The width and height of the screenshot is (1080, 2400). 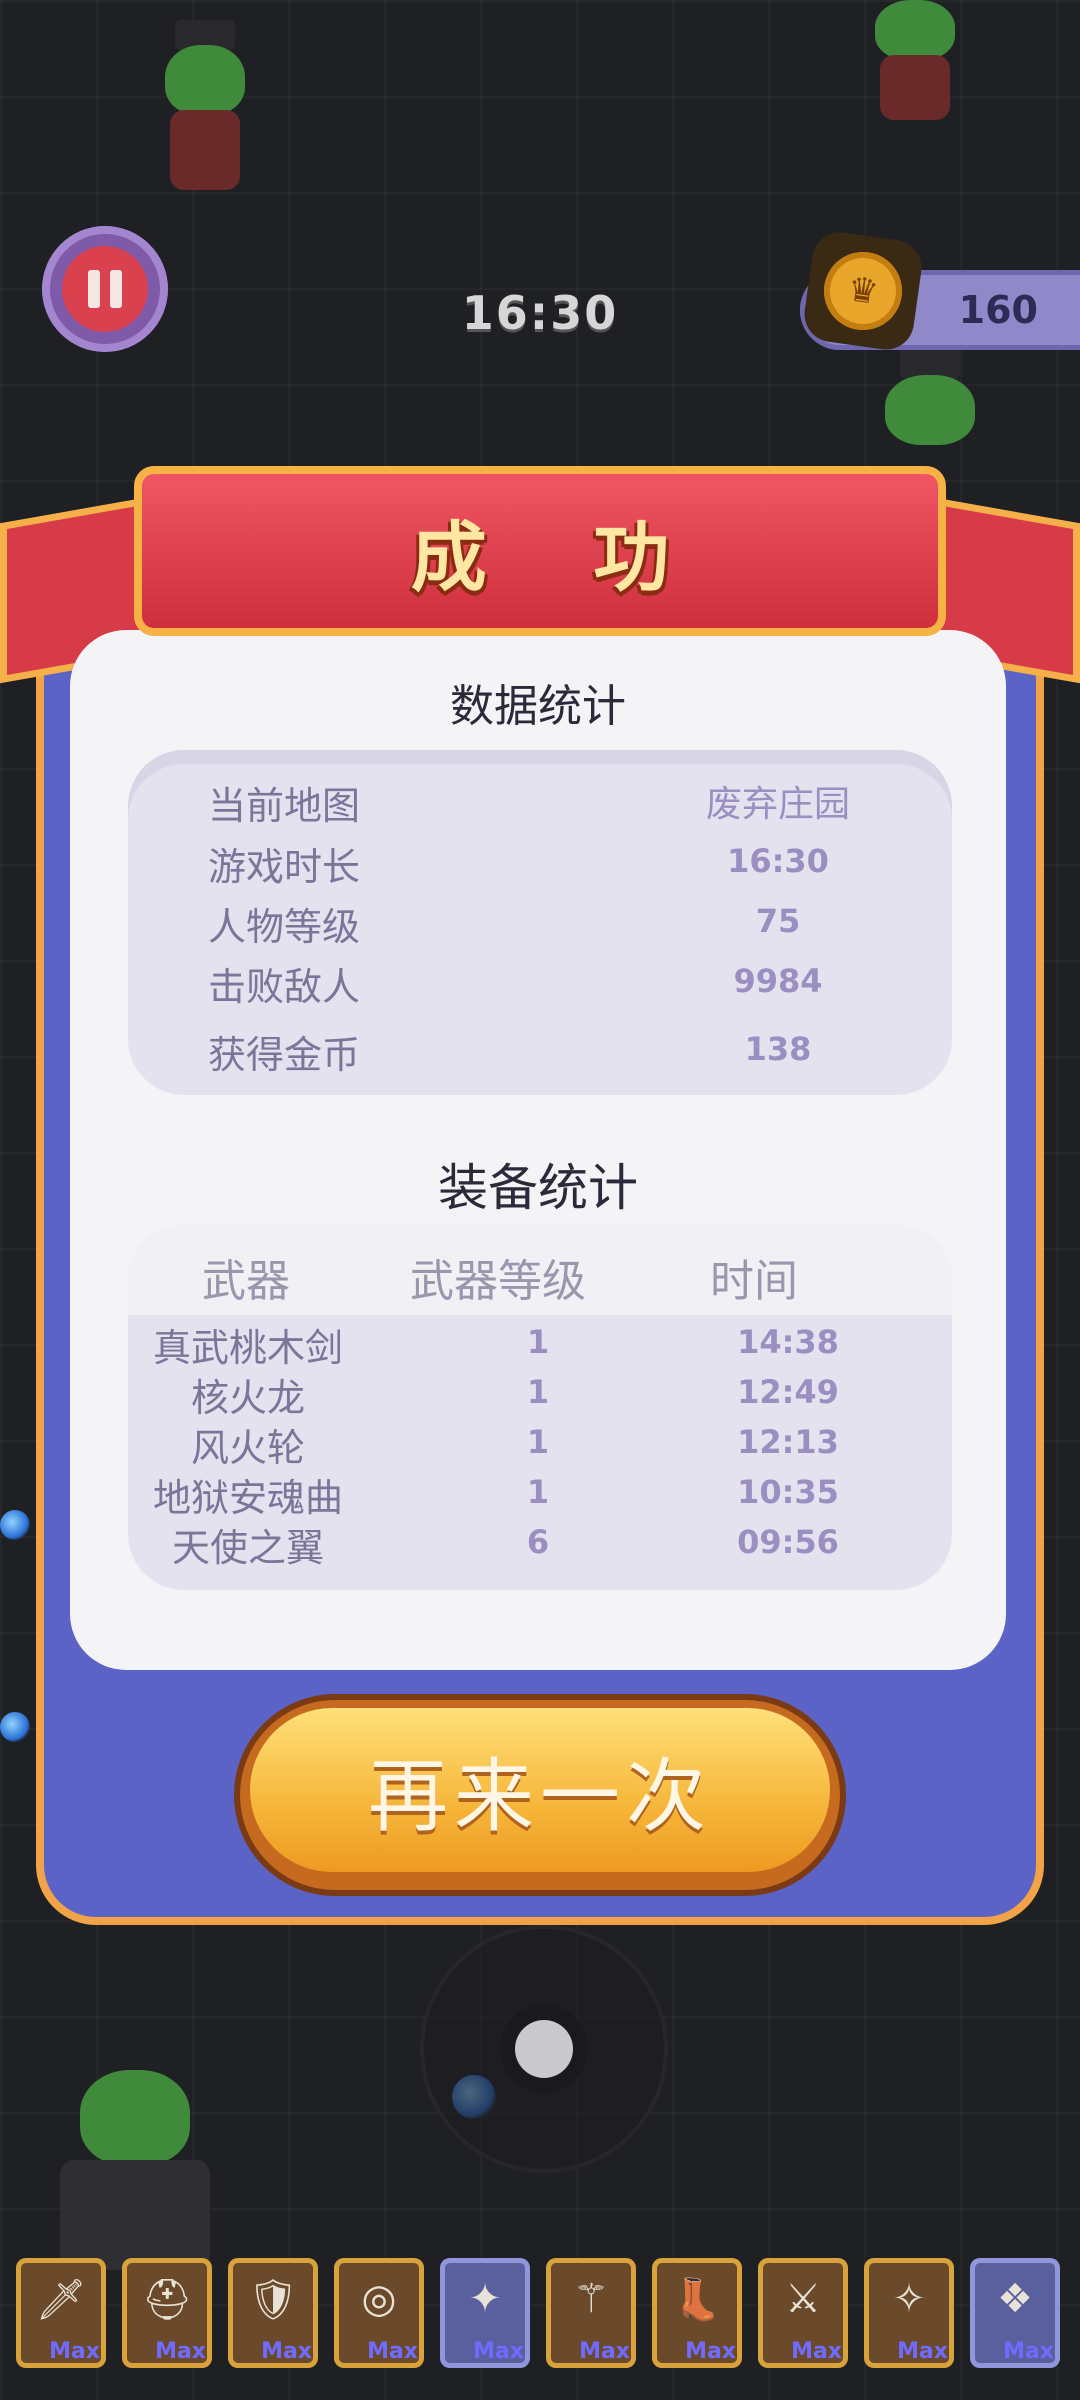 I want to click on equipment-slot: 👢 Max, so click(x=697, y=2313).